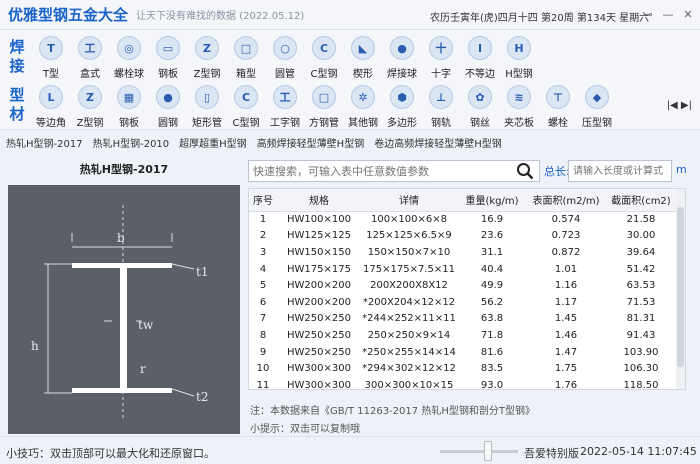  I want to click on profile-tool-2: ▦ 钢板, so click(129, 107).